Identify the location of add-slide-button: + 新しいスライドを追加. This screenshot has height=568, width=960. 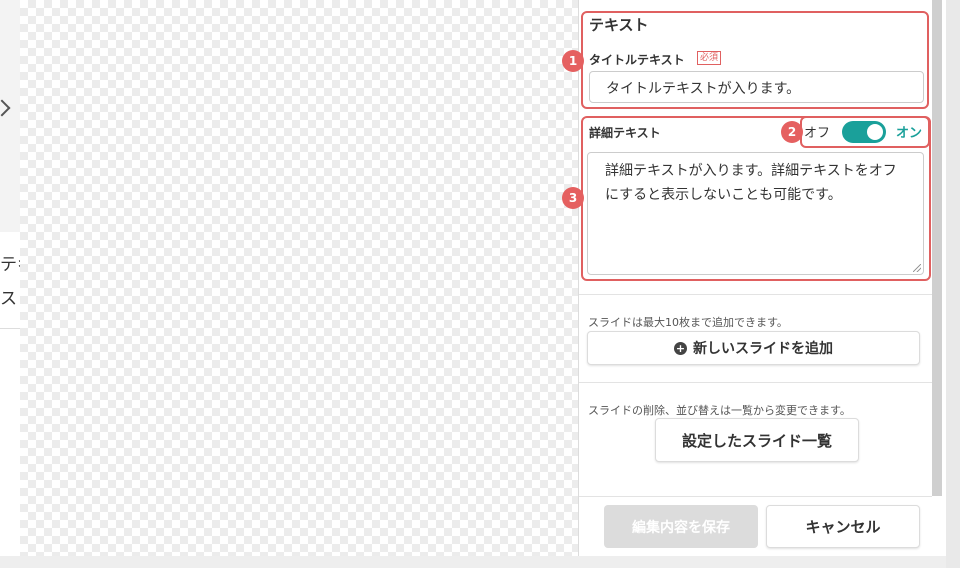
(753, 348).